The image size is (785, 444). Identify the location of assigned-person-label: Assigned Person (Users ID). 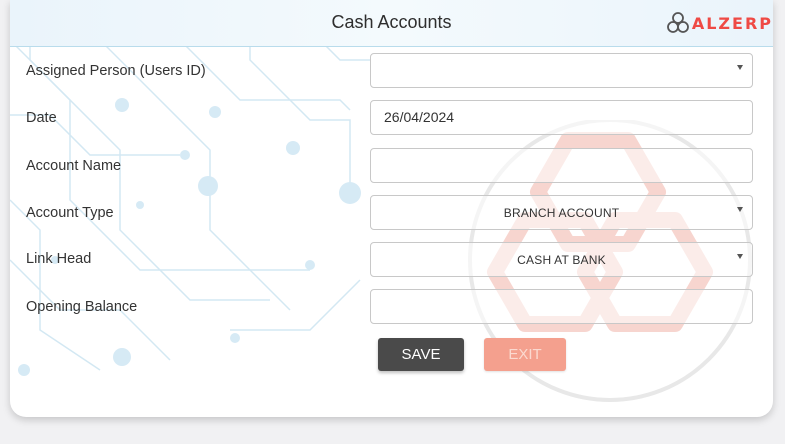
(116, 71).